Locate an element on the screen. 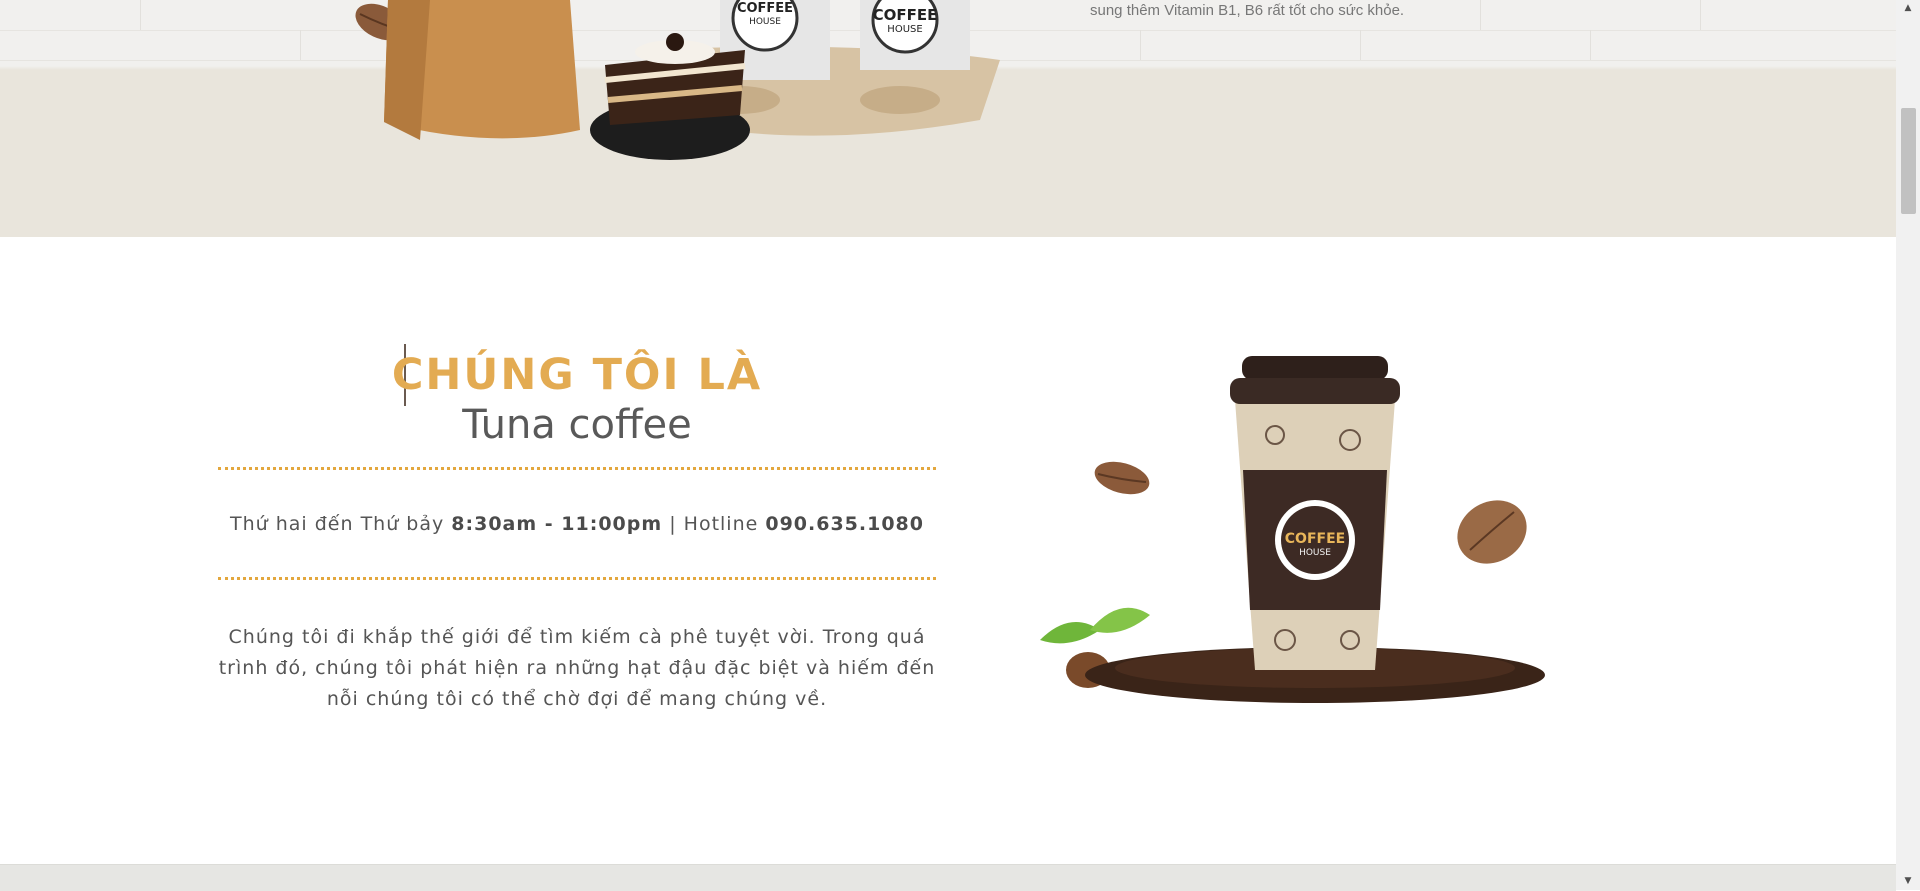 The height and width of the screenshot is (891, 1920). coffee-cup-image: COFFEE HOUSE is located at coordinates (1292, 529).